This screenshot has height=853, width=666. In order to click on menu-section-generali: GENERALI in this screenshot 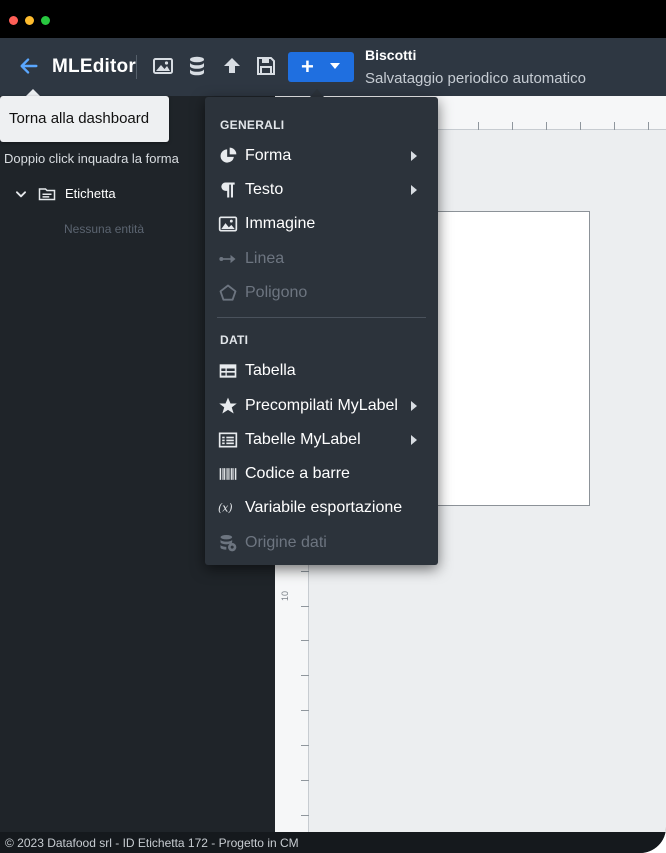, I will do `click(252, 125)`.